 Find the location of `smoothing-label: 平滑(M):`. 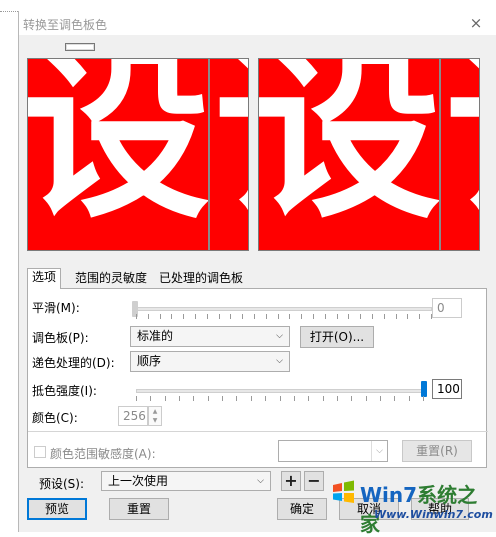

smoothing-label: 平滑(M): is located at coordinates (56, 308).